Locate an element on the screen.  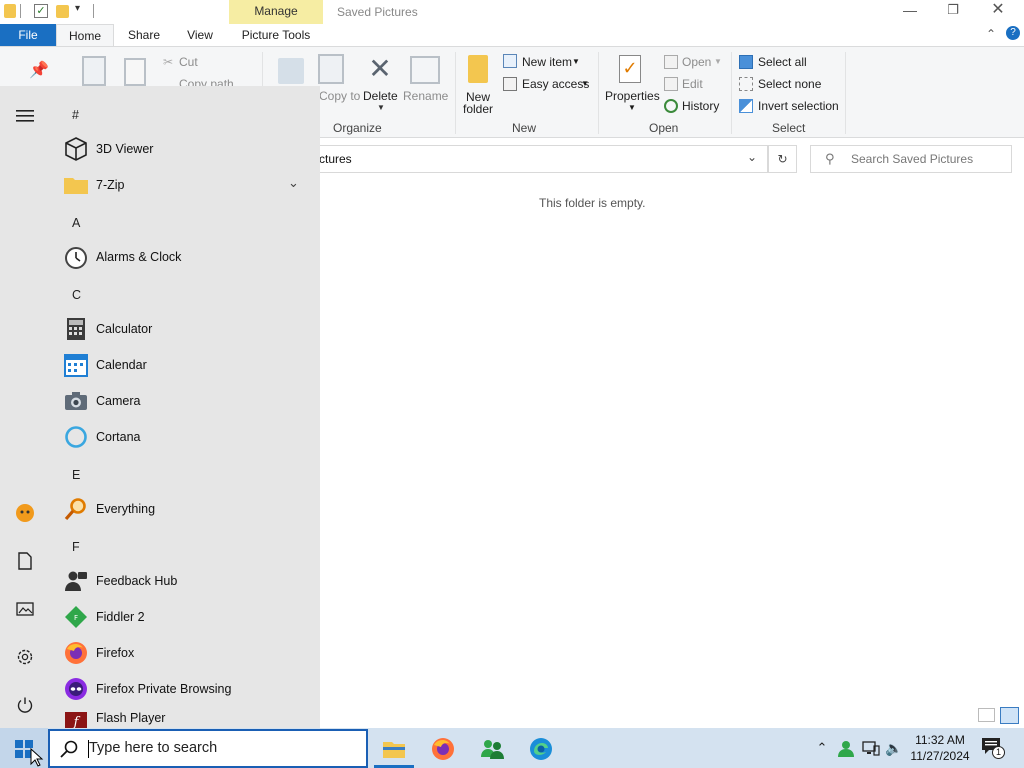
network-icon is located at coordinates (871, 748).